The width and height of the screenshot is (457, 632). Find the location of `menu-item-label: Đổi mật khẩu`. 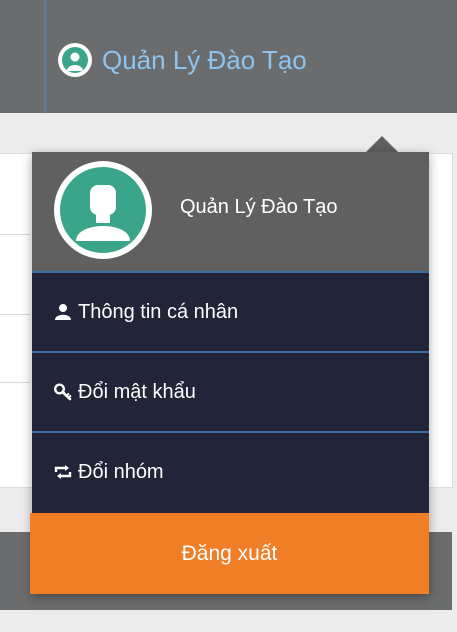

menu-item-label: Đổi mật khẩu is located at coordinates (137, 391).